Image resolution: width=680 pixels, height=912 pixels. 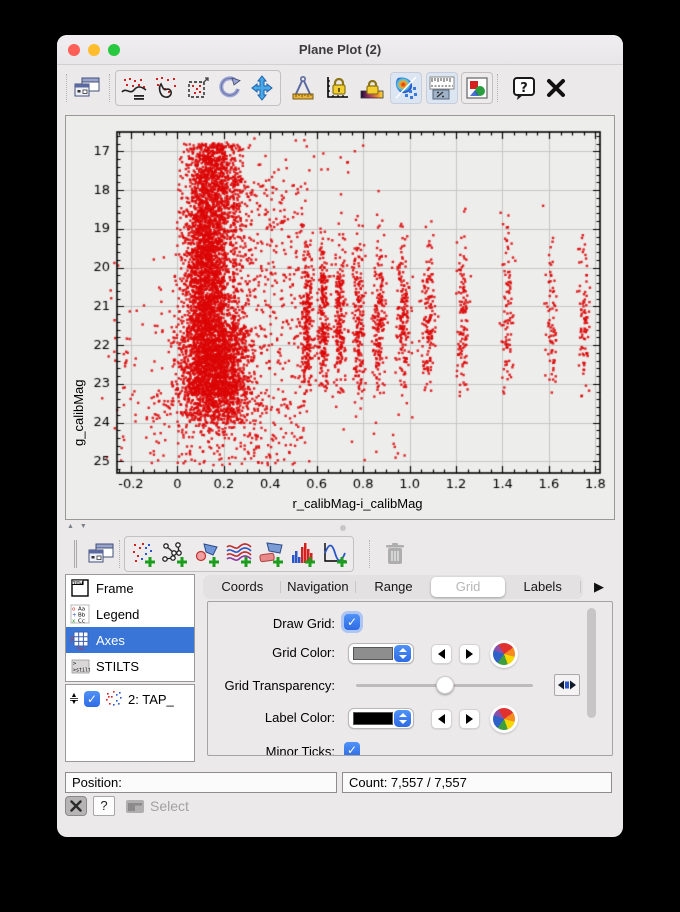 What do you see at coordinates (80, 640) in the screenshot?
I see `axes-icon: Yyy Xxx` at bounding box center [80, 640].